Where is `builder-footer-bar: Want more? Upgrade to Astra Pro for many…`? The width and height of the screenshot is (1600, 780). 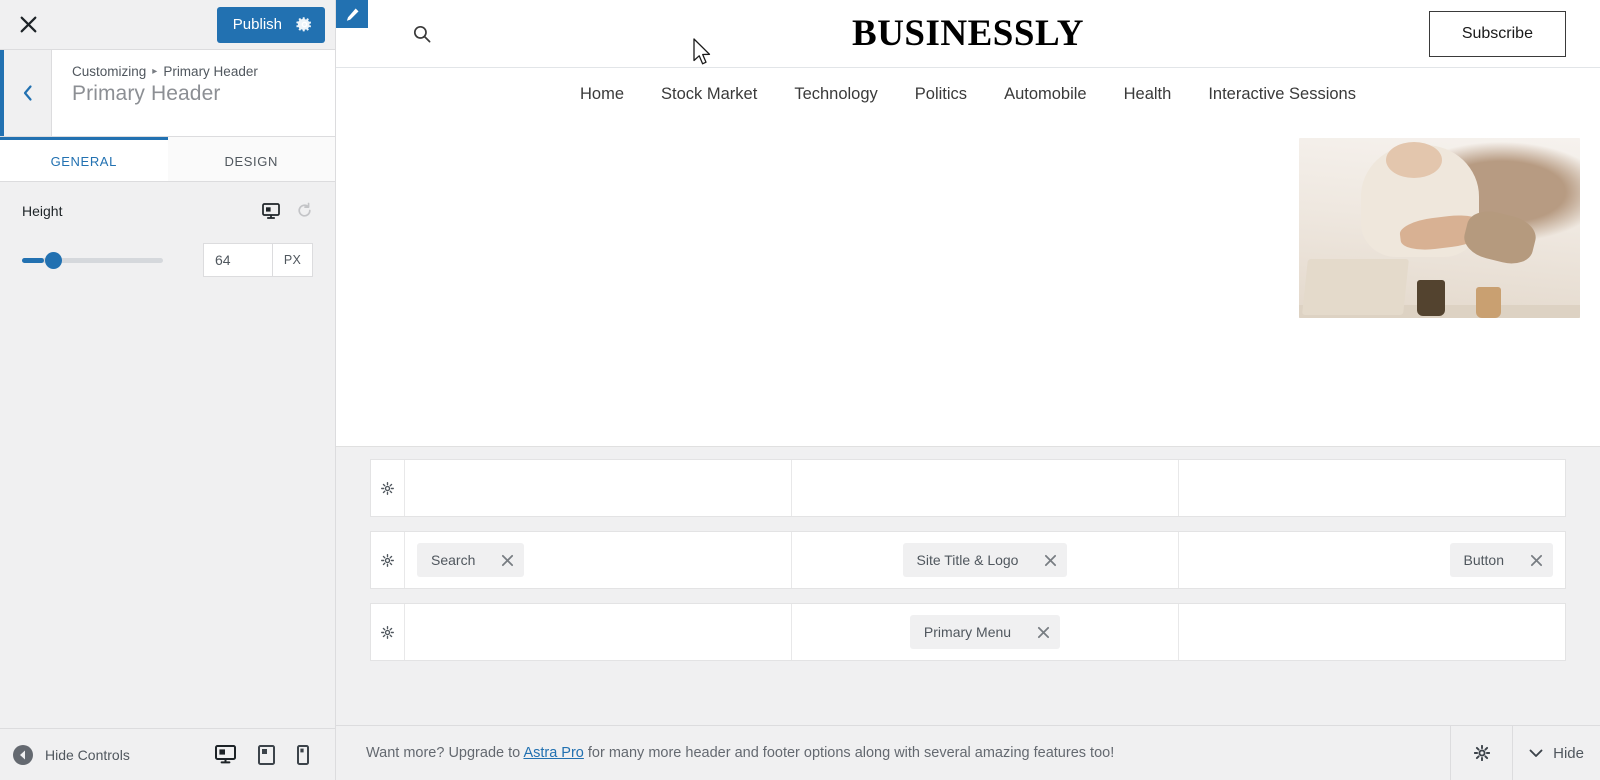
builder-footer-bar: Want more? Upgrade to Astra Pro for many… is located at coordinates (968, 752).